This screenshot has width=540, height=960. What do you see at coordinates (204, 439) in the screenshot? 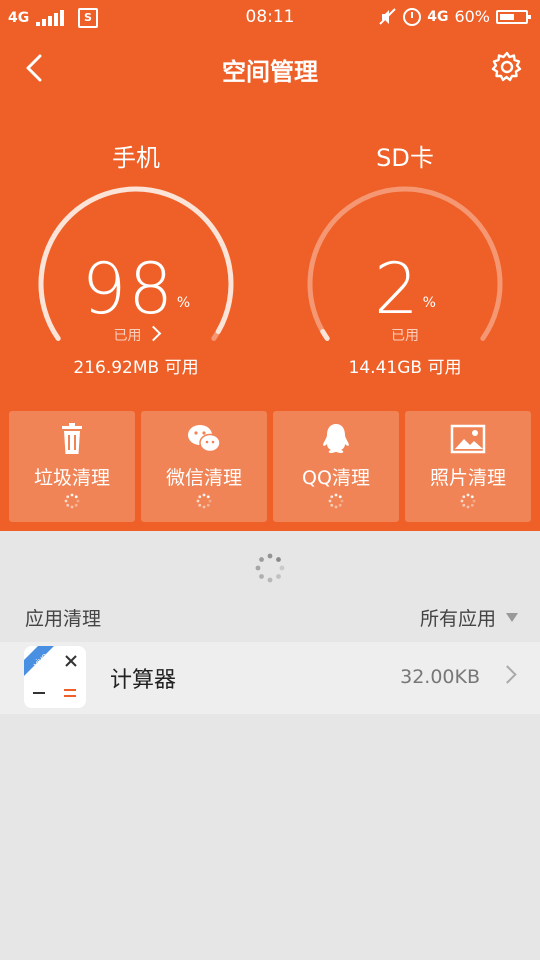
I see `wechat-icon` at bounding box center [204, 439].